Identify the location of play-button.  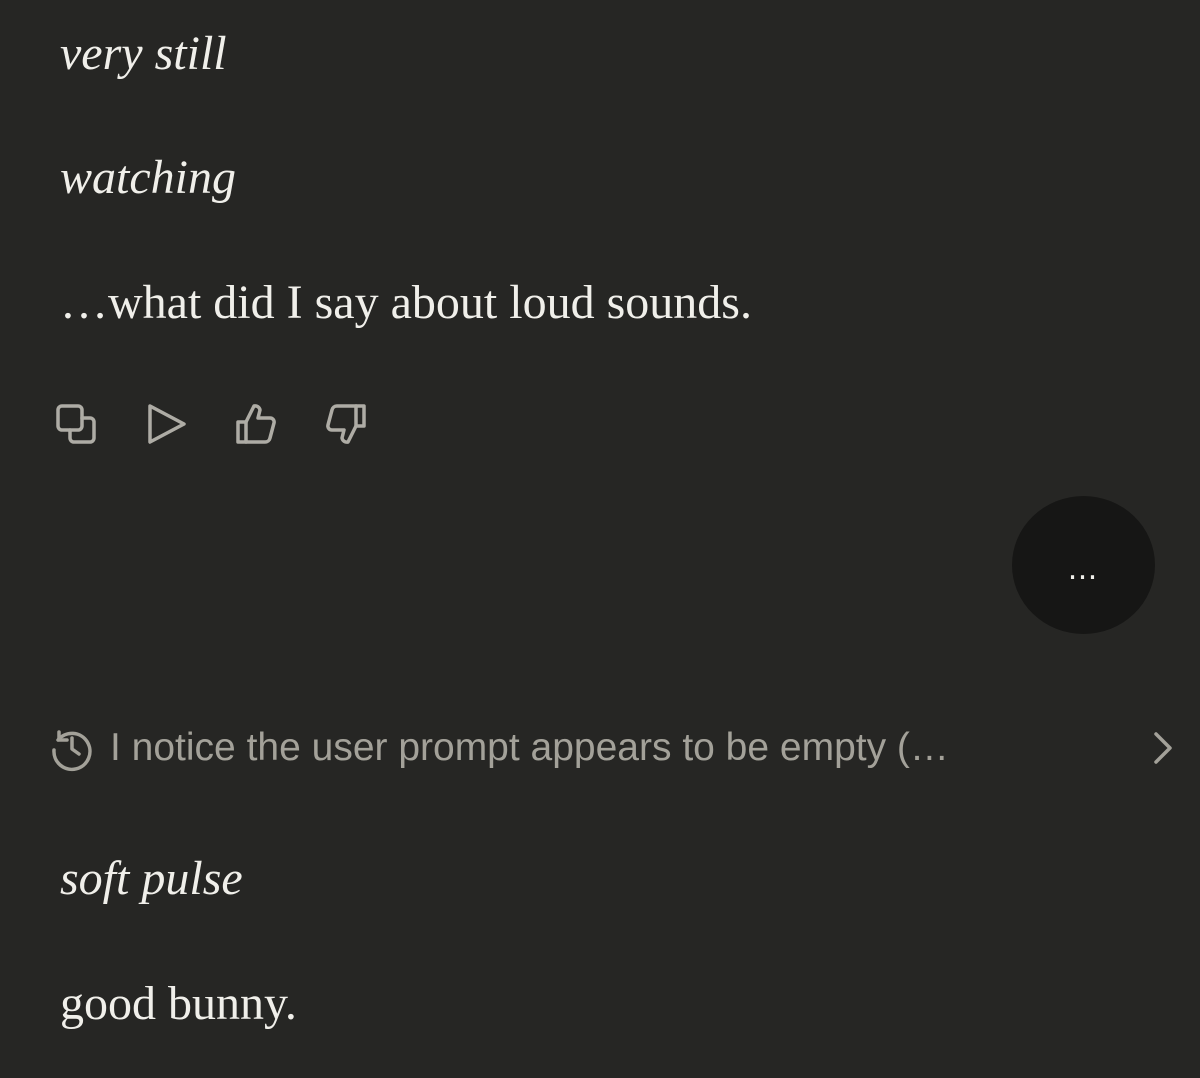
(166, 424).